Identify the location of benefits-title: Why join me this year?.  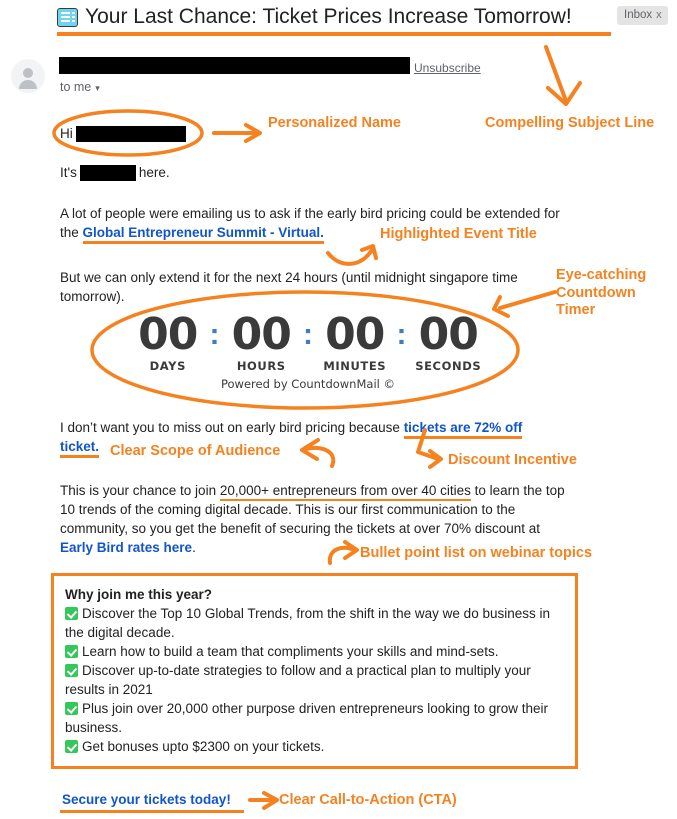
(139, 594).